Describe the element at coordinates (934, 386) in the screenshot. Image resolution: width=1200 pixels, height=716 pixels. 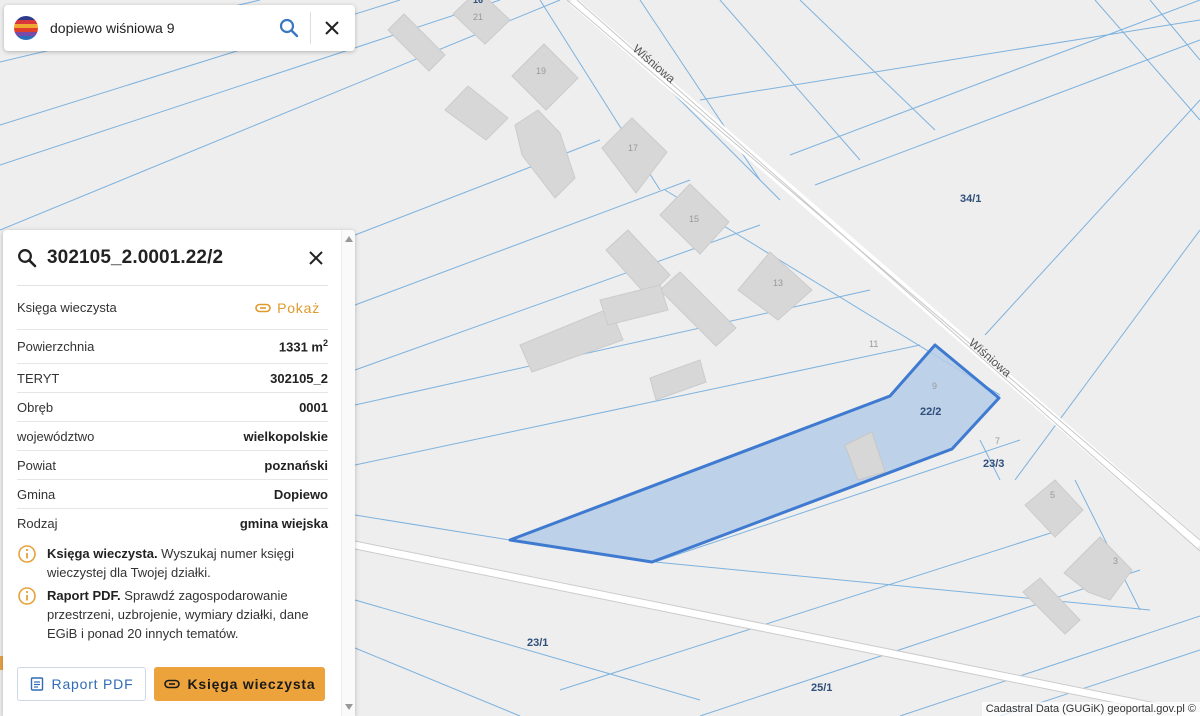
I see `house-number: 9` at that location.